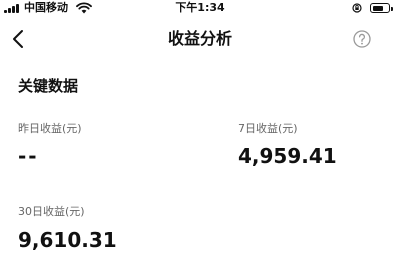  I want to click on page-title: 收益分析, so click(199, 38).